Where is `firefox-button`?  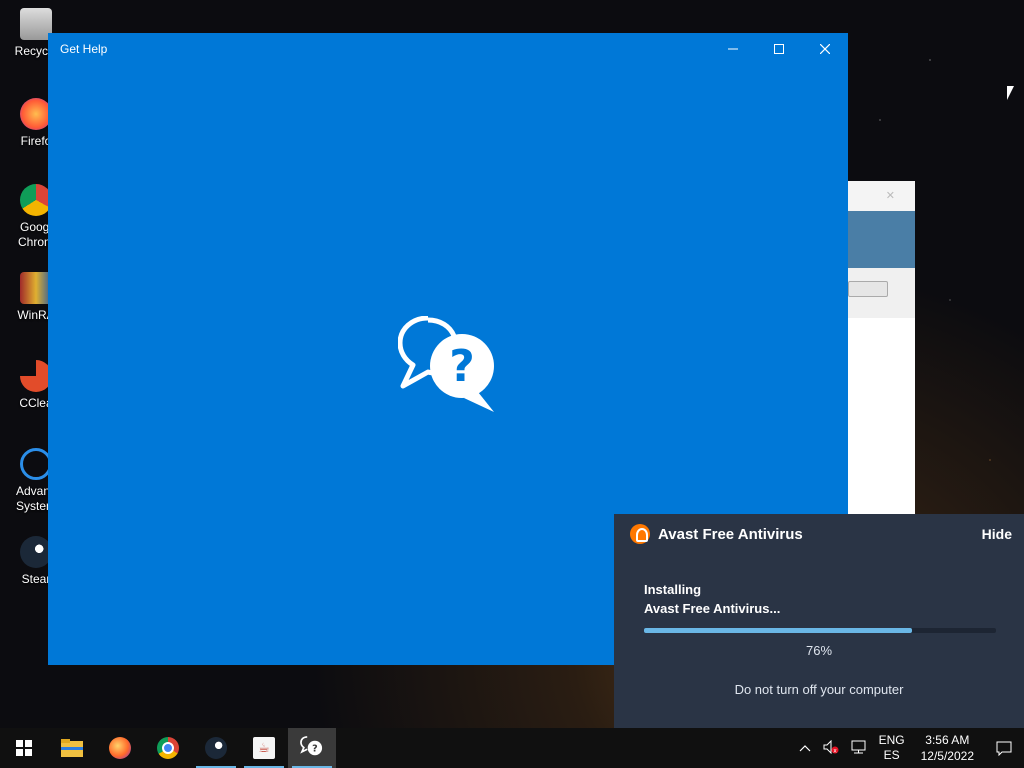 firefox-button is located at coordinates (120, 748).